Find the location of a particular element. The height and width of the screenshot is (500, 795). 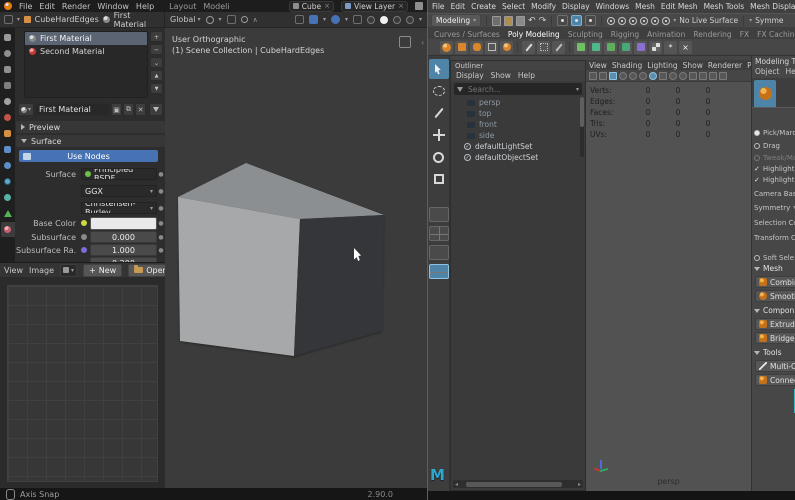

shading-material-icon is located at coordinates (396, 19).